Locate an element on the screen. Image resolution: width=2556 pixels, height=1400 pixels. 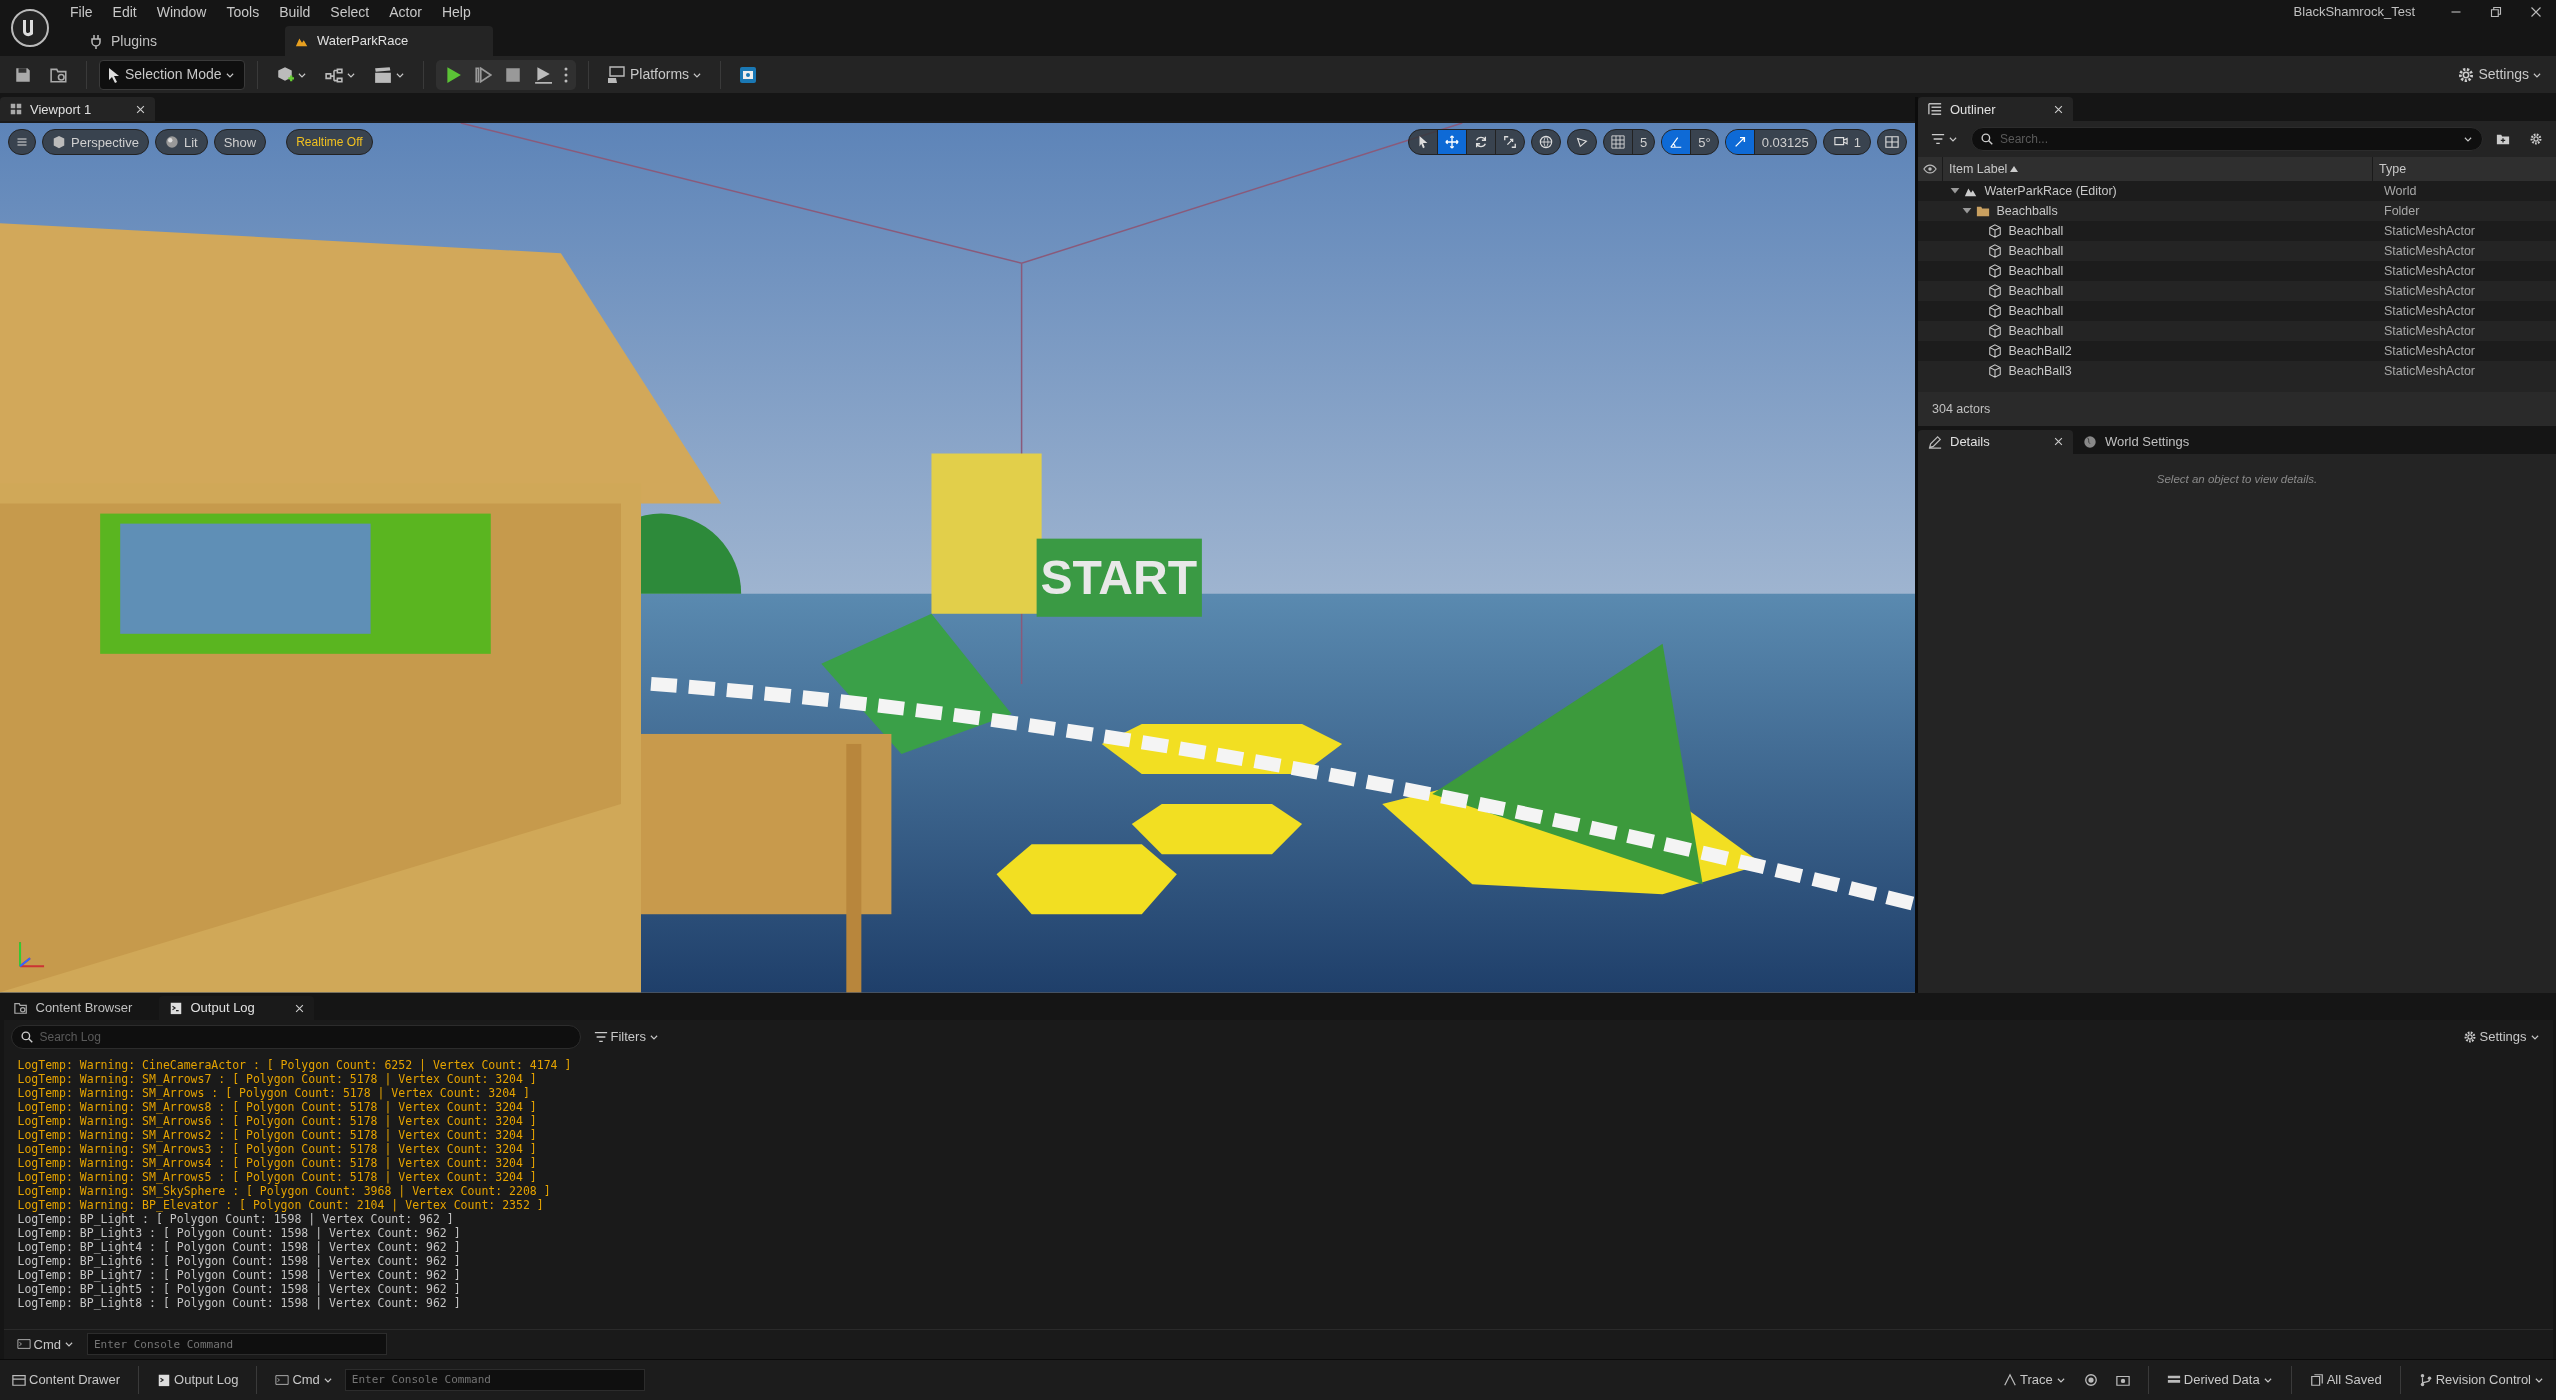
step-icon is located at coordinates (483, 74).